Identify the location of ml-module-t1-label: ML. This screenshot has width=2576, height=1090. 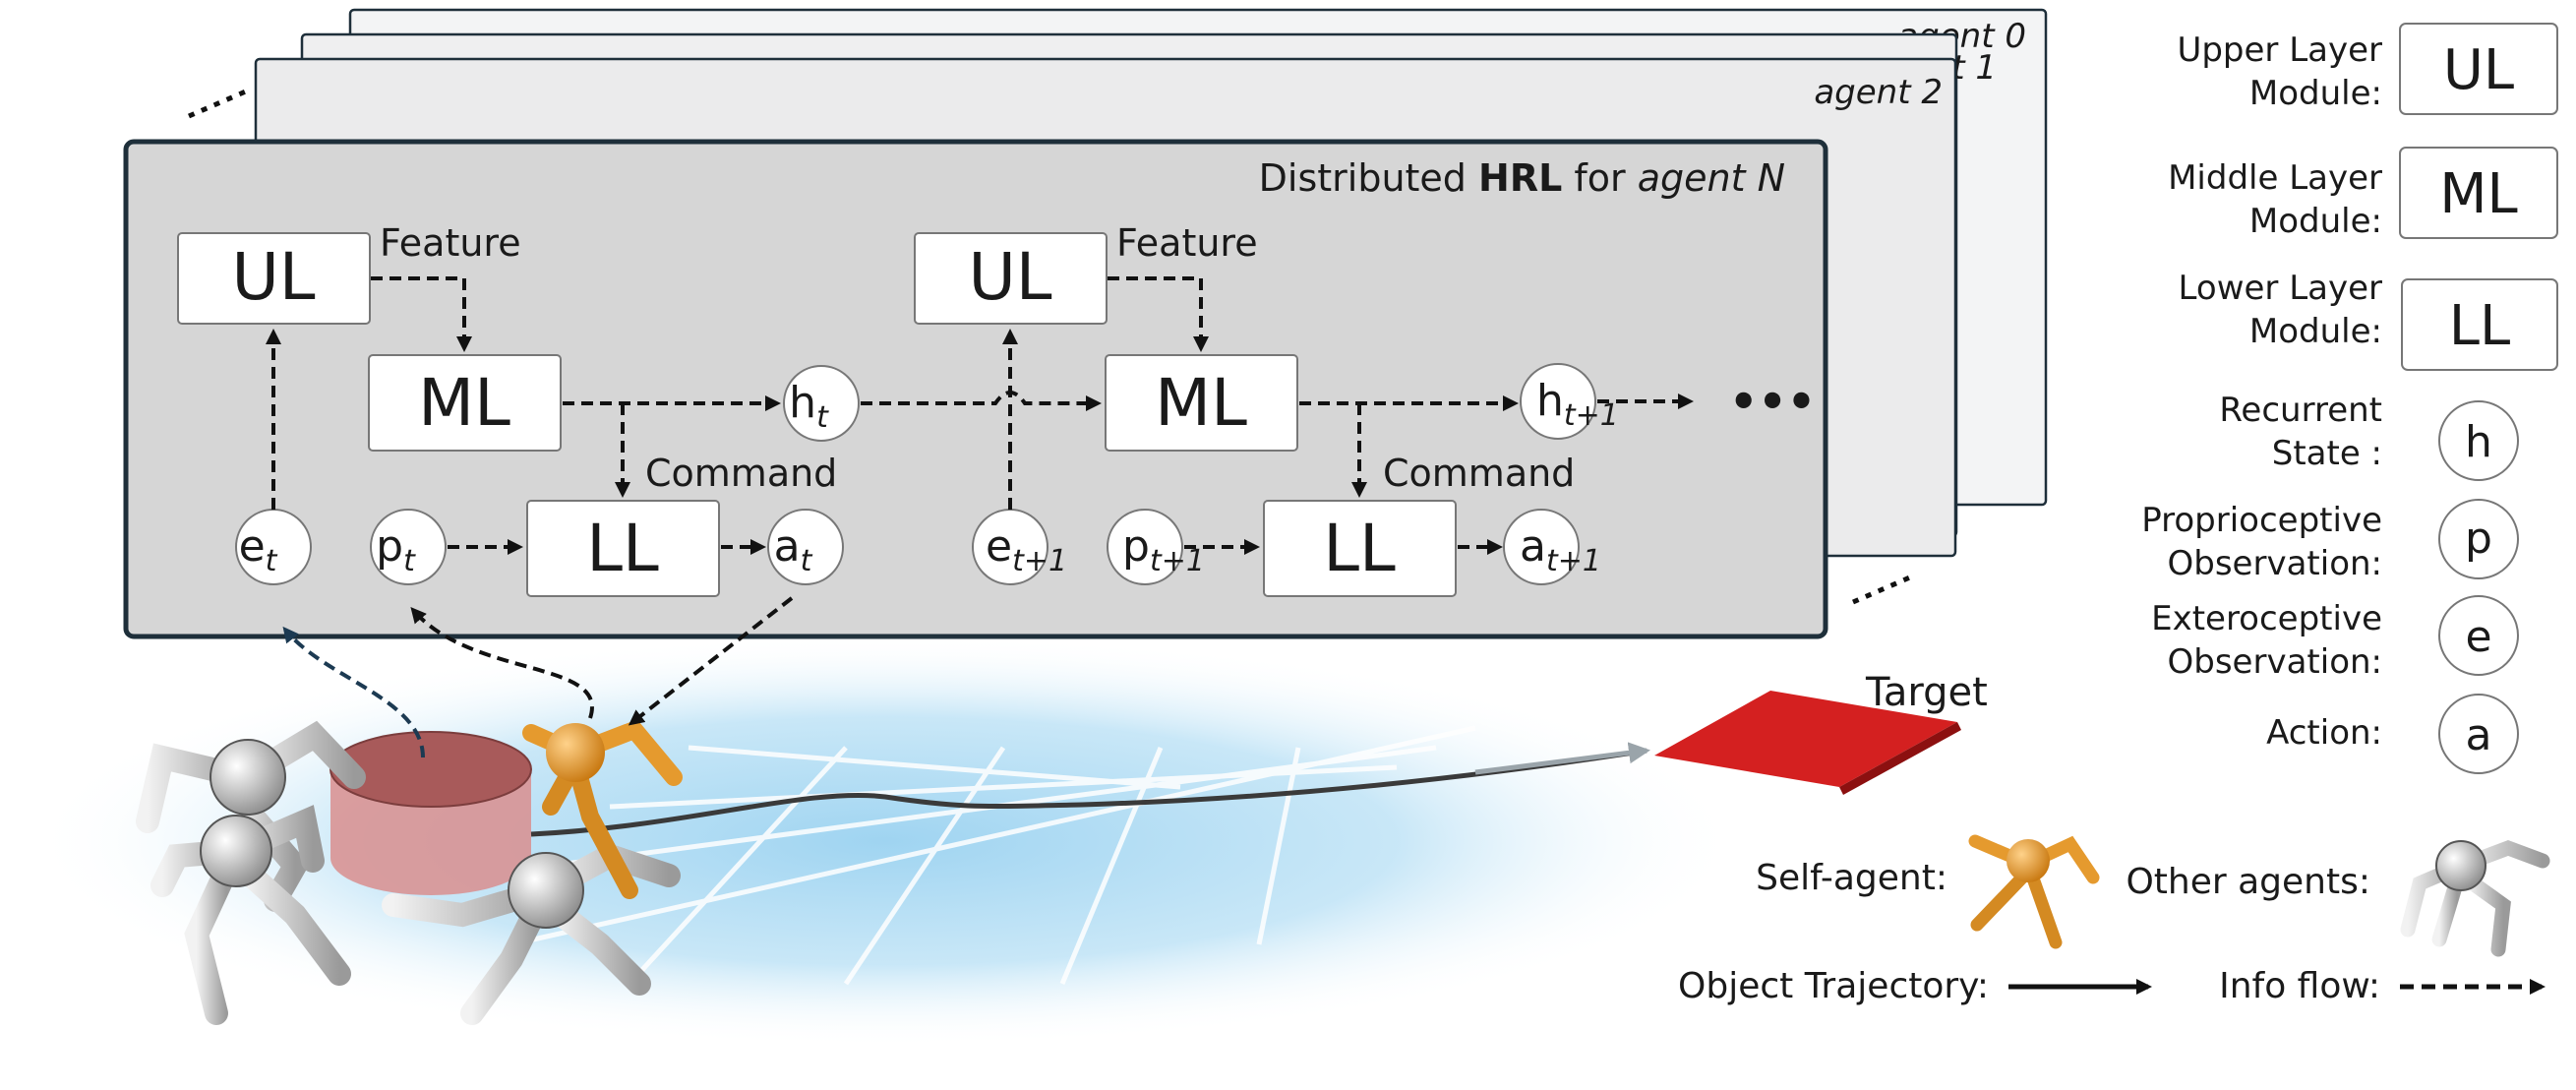
(1201, 403).